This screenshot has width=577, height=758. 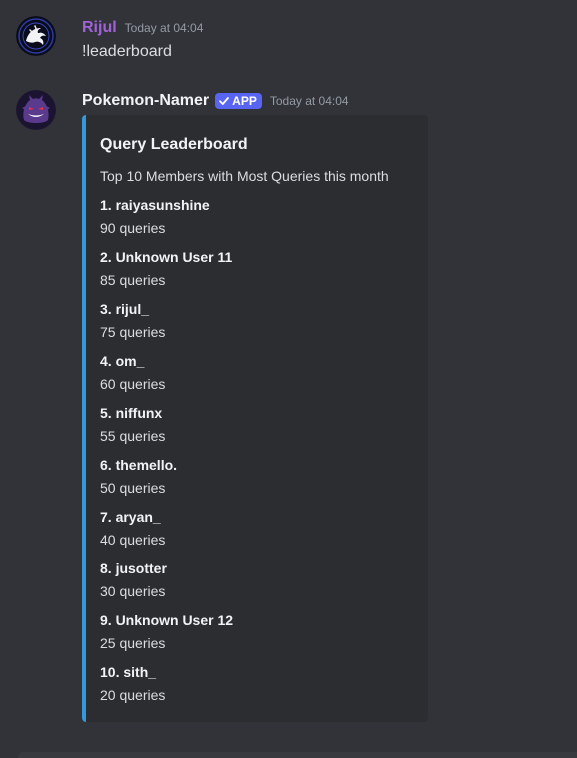 What do you see at coordinates (133, 332) in the screenshot?
I see `entry-value: 75 queries` at bounding box center [133, 332].